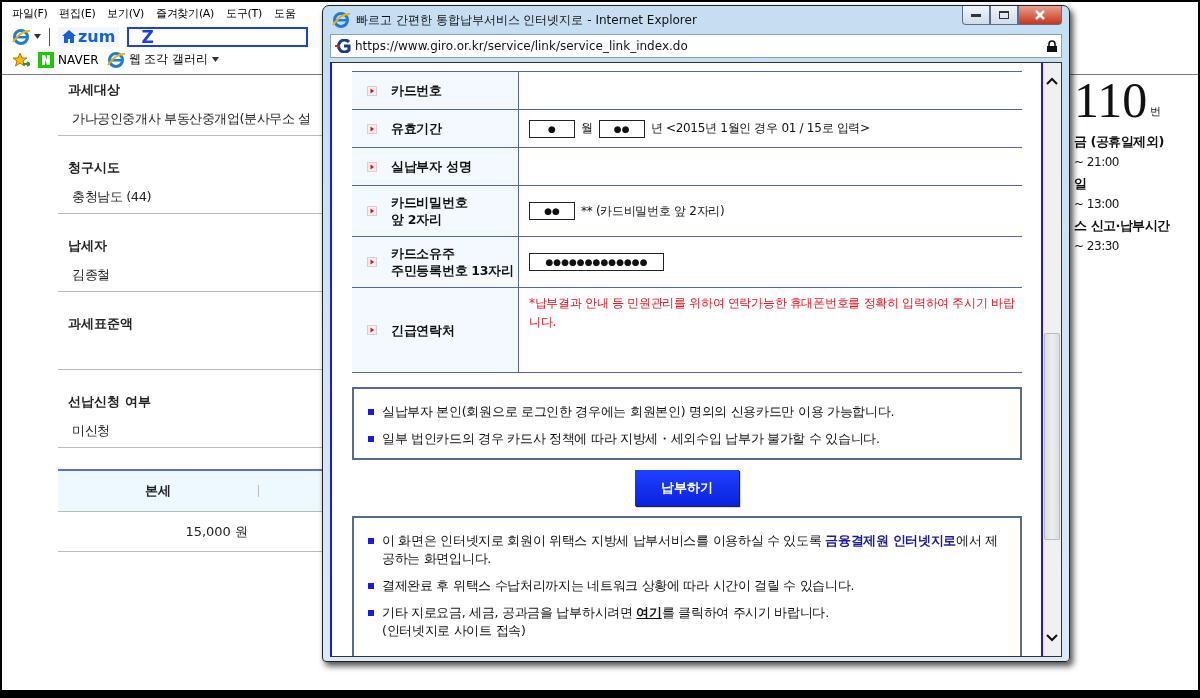 The image size is (1200, 698). Describe the element at coordinates (552, 128) in the screenshot. I see `input-field: ●` at that location.